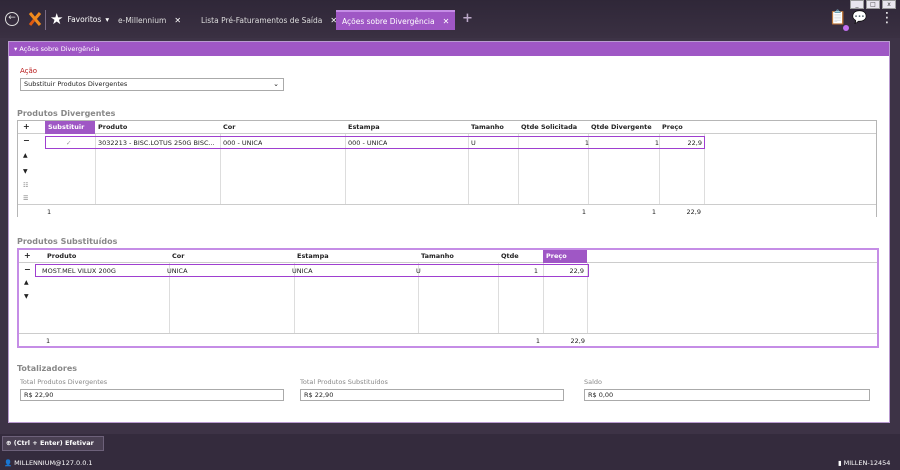 Image resolution: width=900 pixels, height=470 pixels. I want to click on add-tab-button: +, so click(467, 18).